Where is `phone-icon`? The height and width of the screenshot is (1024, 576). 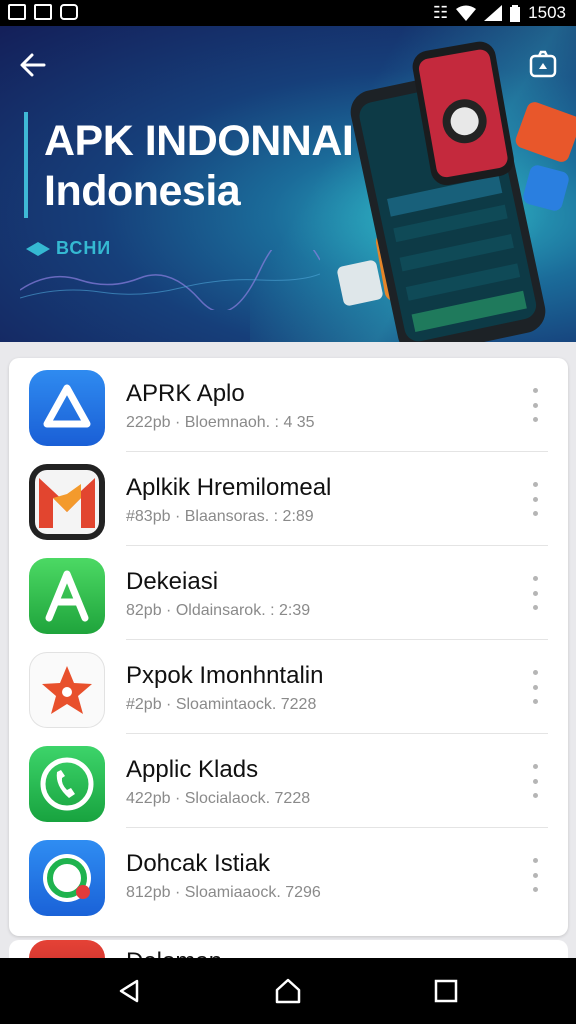
phone-icon is located at coordinates (67, 784).